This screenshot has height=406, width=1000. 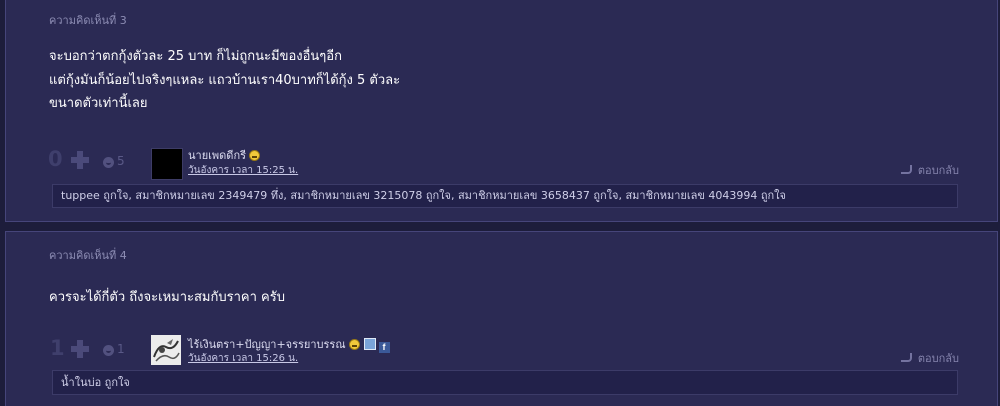 I want to click on author-name: ไร้เงินตรา+ปัญญา+จรรยาบรรณ, so click(x=267, y=344).